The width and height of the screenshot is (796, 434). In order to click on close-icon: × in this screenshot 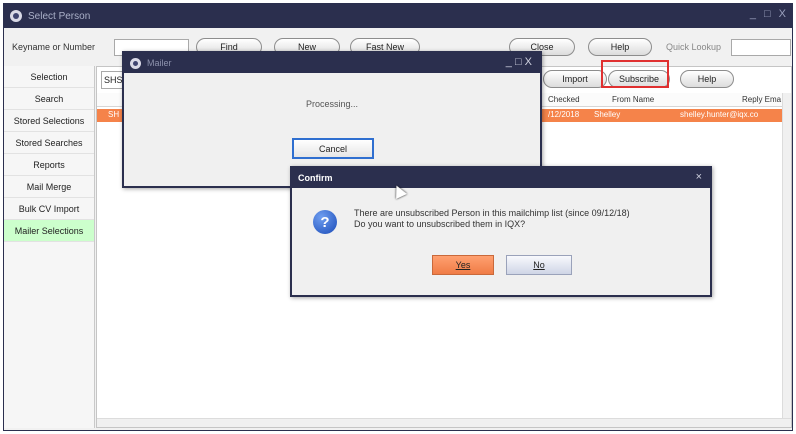, I will do `click(699, 177)`.